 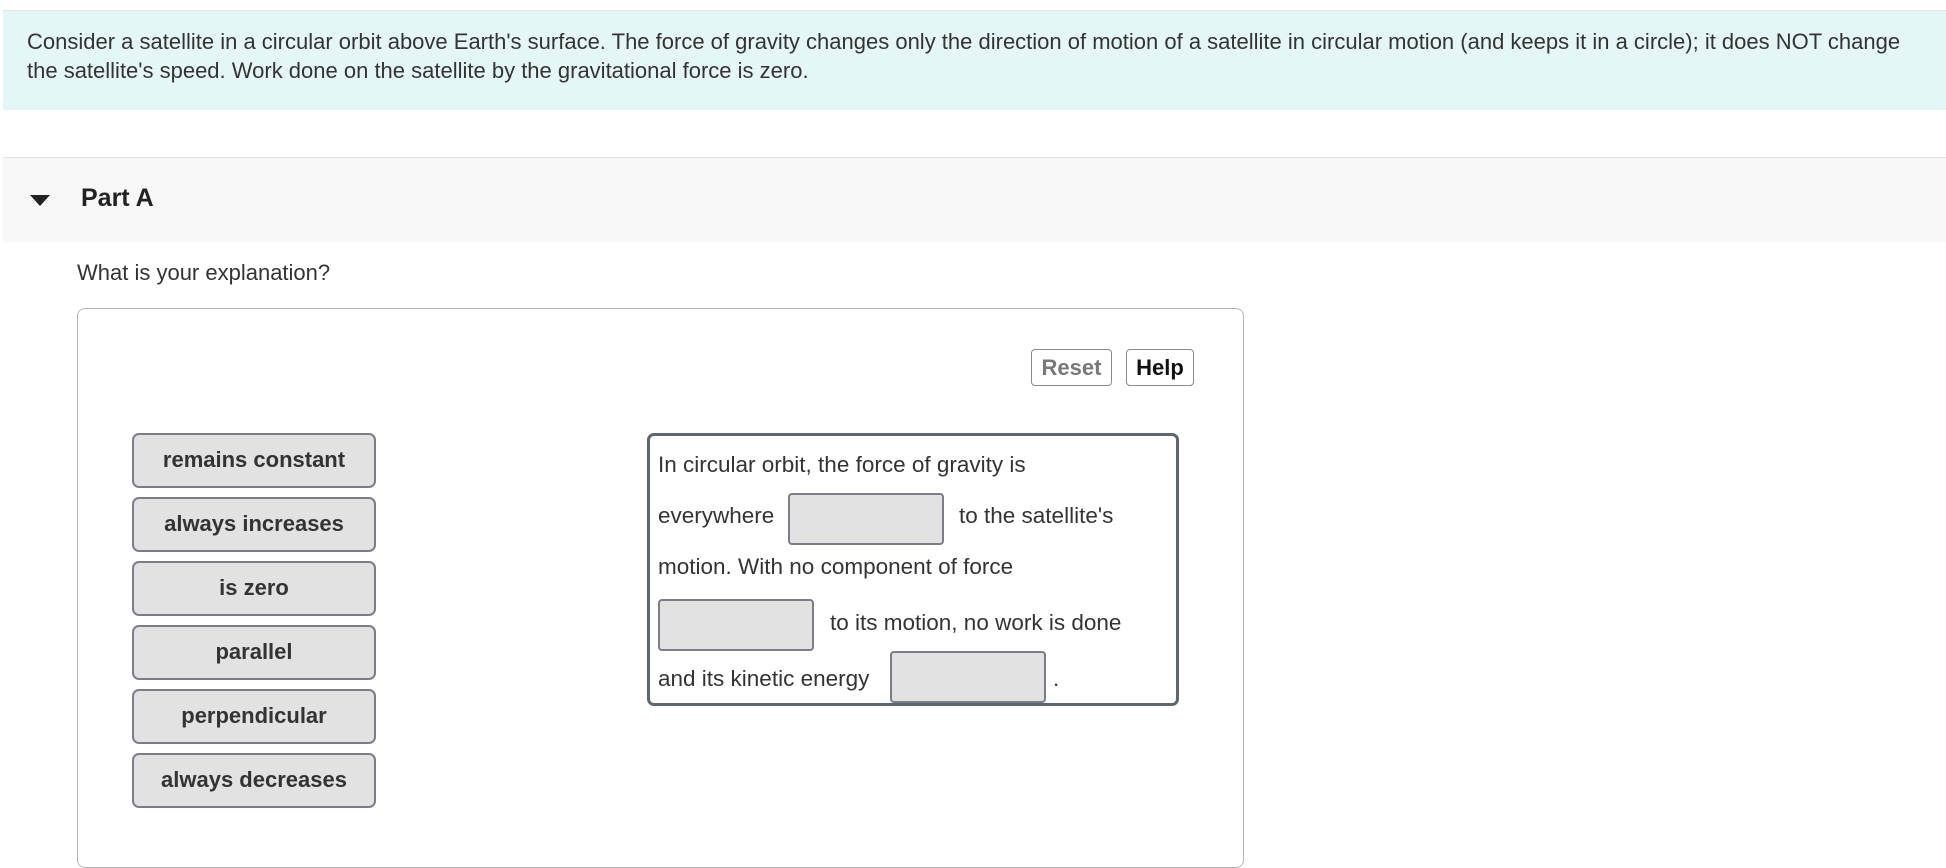 What do you see at coordinates (836, 566) in the screenshot?
I see `sentence-text: motion. With no component of force` at bounding box center [836, 566].